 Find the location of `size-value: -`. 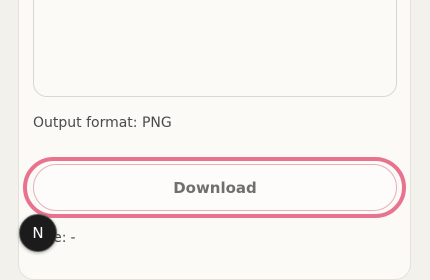

size-value: - is located at coordinates (73, 238).